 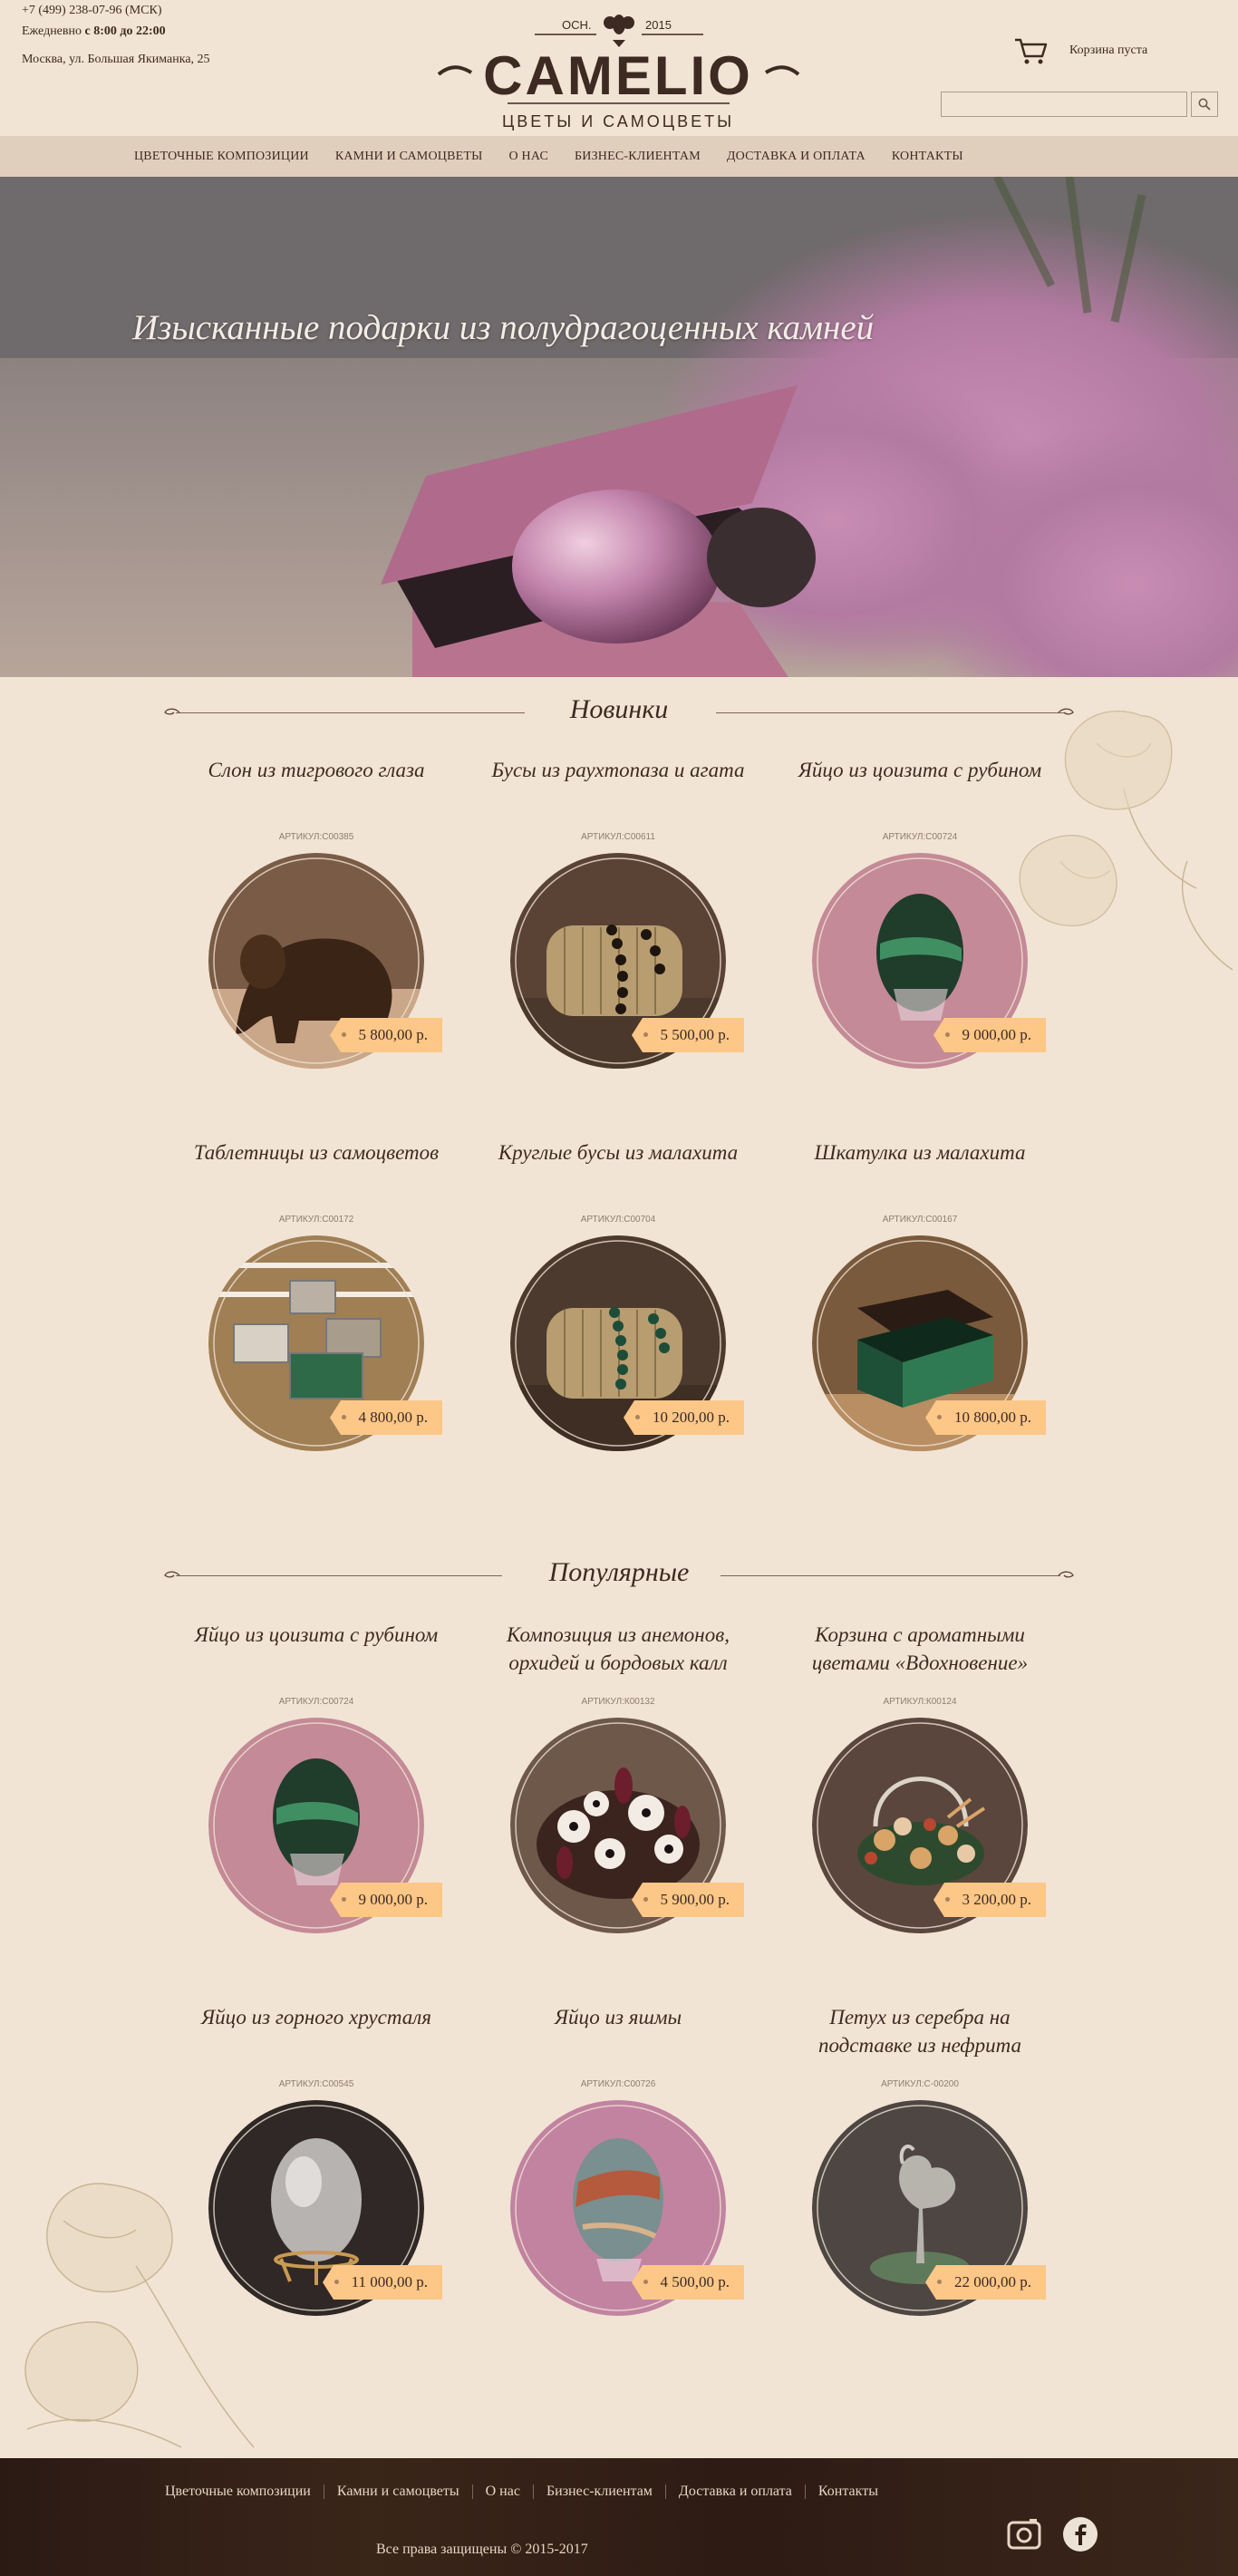 What do you see at coordinates (986, 2282) in the screenshot?
I see `price-tag: 22 000,00 р.` at bounding box center [986, 2282].